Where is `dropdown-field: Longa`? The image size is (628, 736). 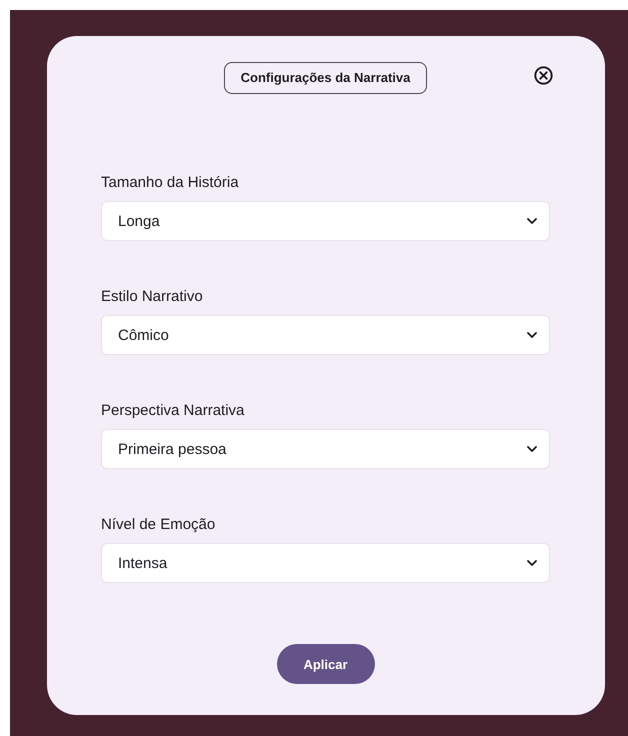
dropdown-field: Longa is located at coordinates (325, 221).